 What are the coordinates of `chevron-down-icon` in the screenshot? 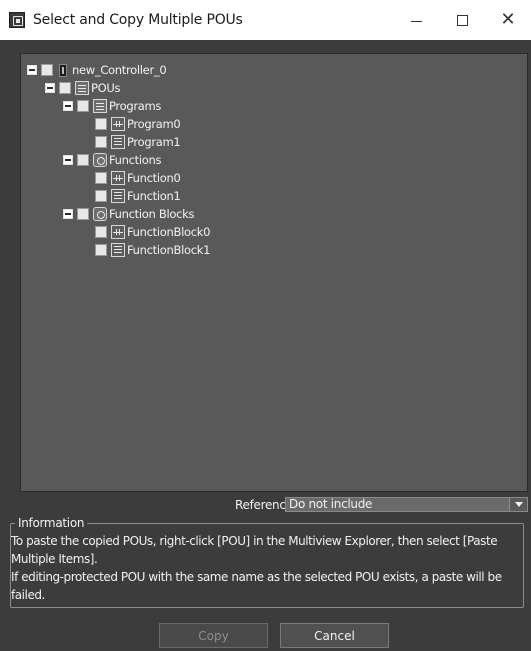 It's located at (518, 504).